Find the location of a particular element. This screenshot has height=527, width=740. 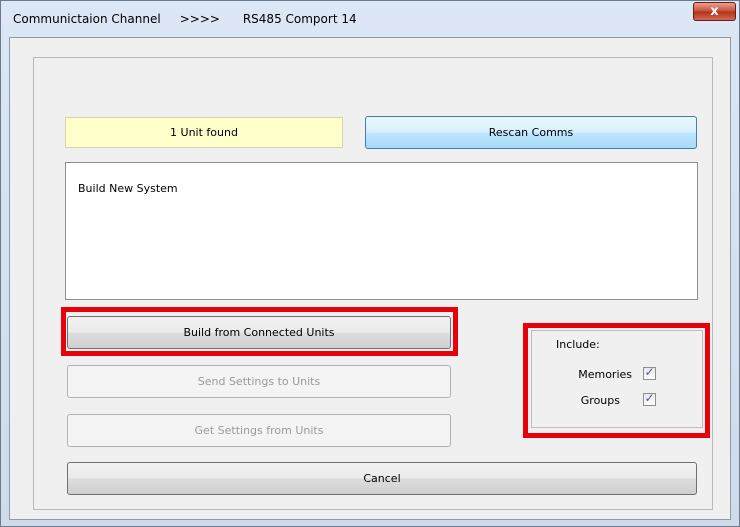

close-icon: x is located at coordinates (714, 11).